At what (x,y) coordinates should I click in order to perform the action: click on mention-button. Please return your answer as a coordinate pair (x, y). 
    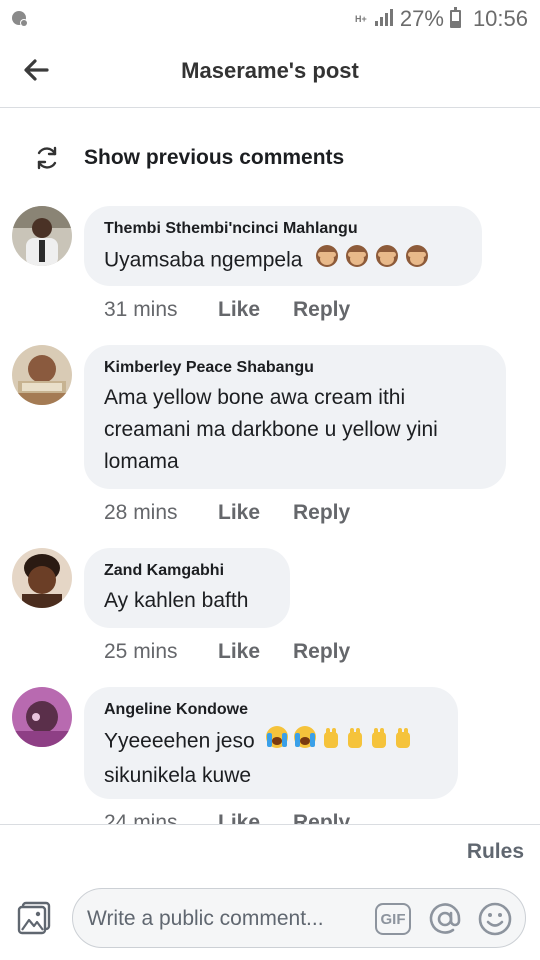
    Looking at the image, I should click on (445, 919).